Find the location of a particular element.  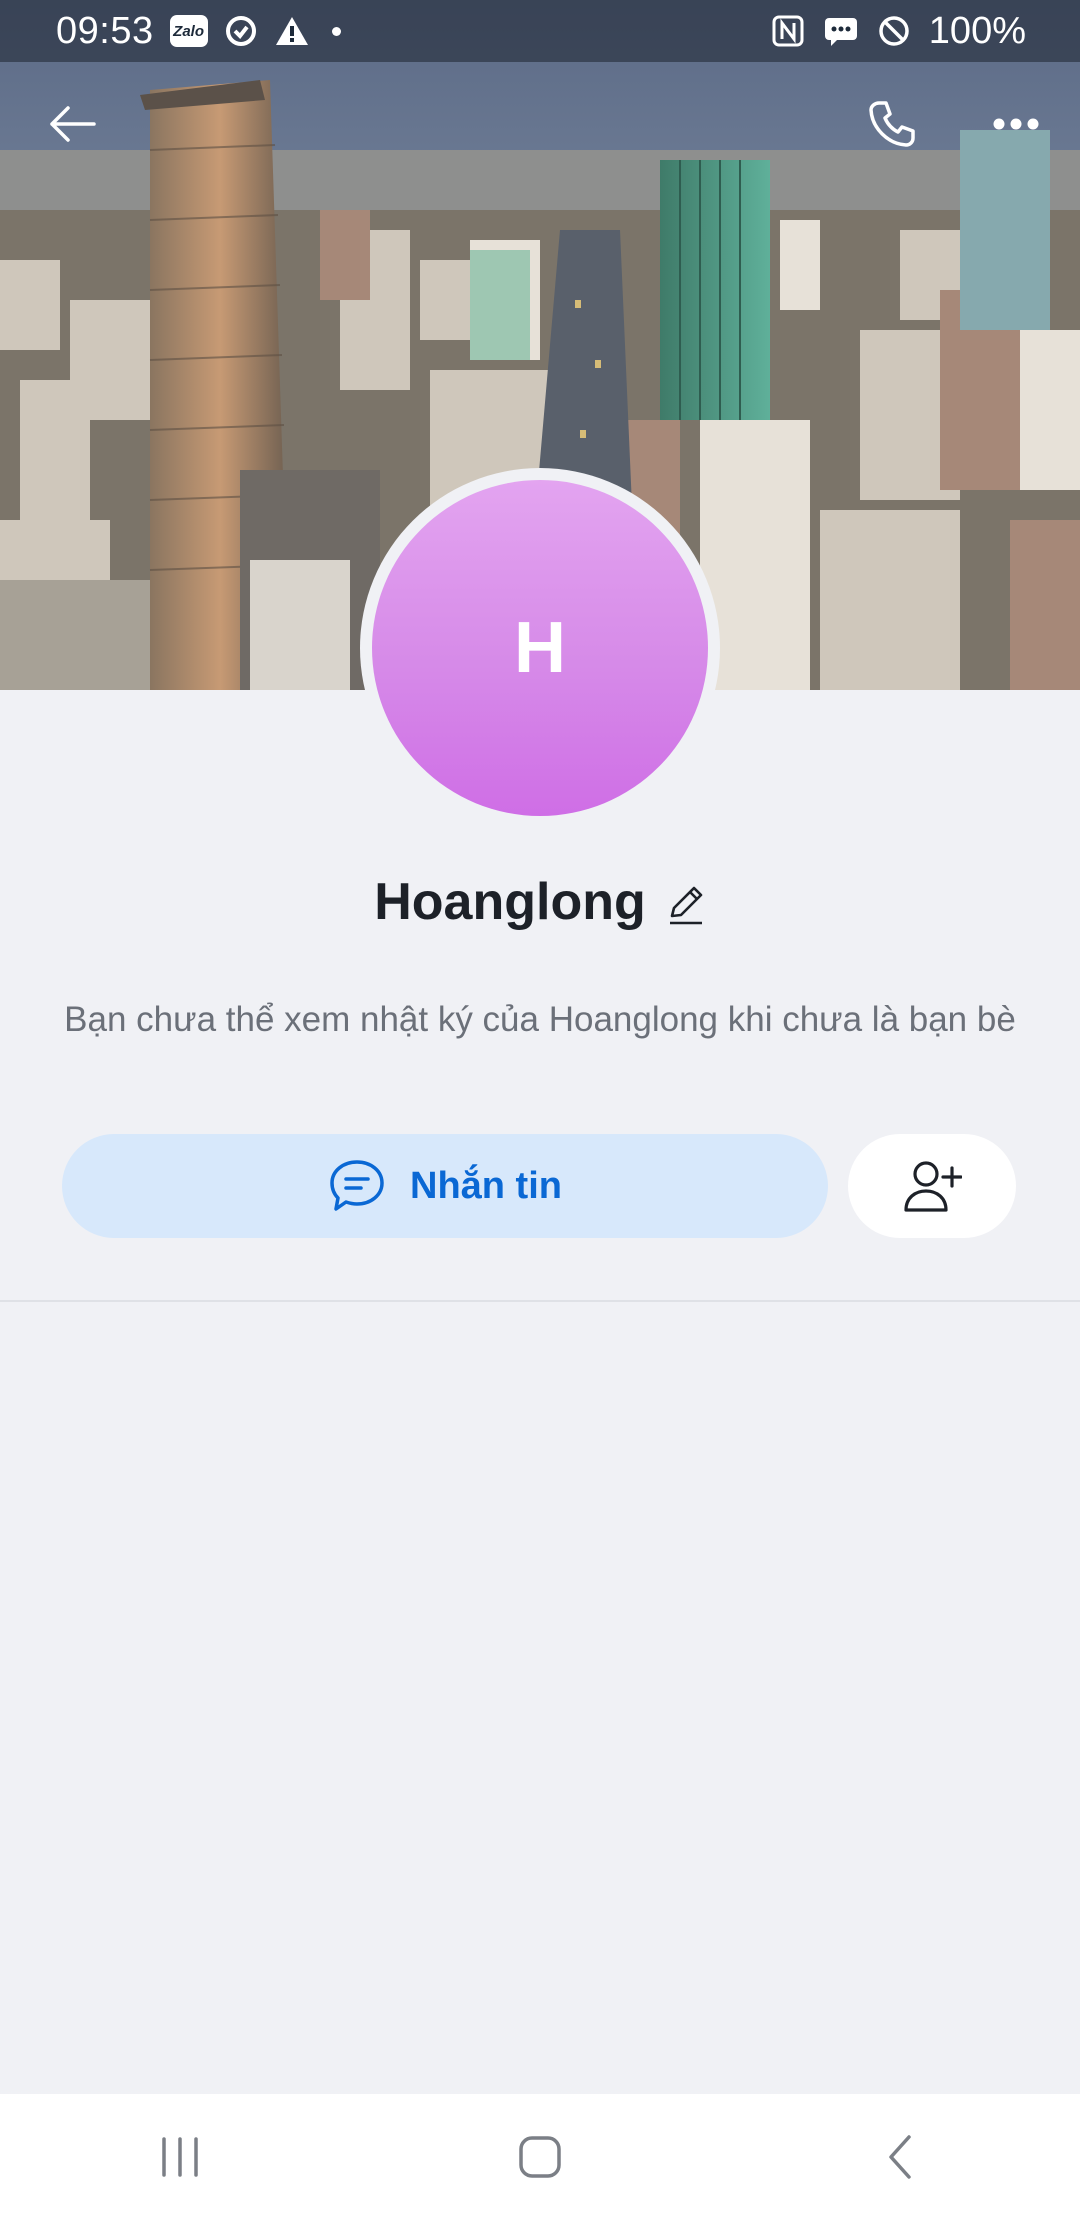

profile-name: Hoanglong is located at coordinates (510, 902).